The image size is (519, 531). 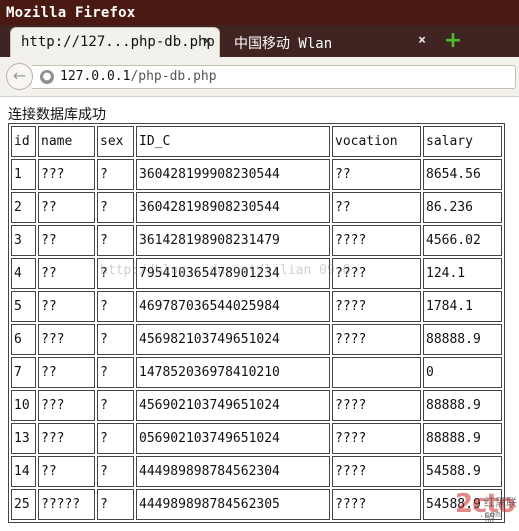 What do you see at coordinates (462, 471) in the screenshot?
I see `table-cell: 54588.9` at bounding box center [462, 471].